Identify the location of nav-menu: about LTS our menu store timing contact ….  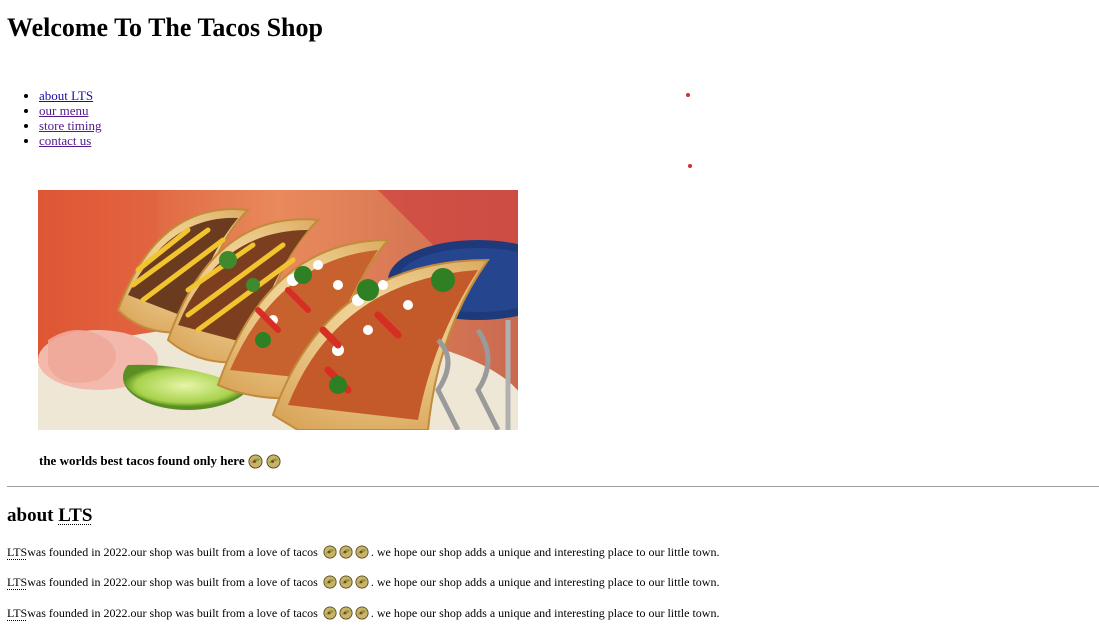
(54, 118).